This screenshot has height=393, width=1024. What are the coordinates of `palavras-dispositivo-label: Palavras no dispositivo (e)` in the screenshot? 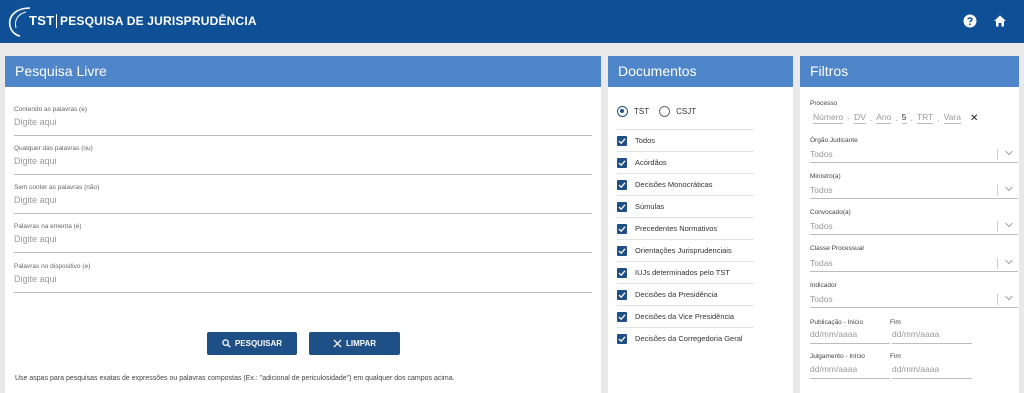 It's located at (52, 266).